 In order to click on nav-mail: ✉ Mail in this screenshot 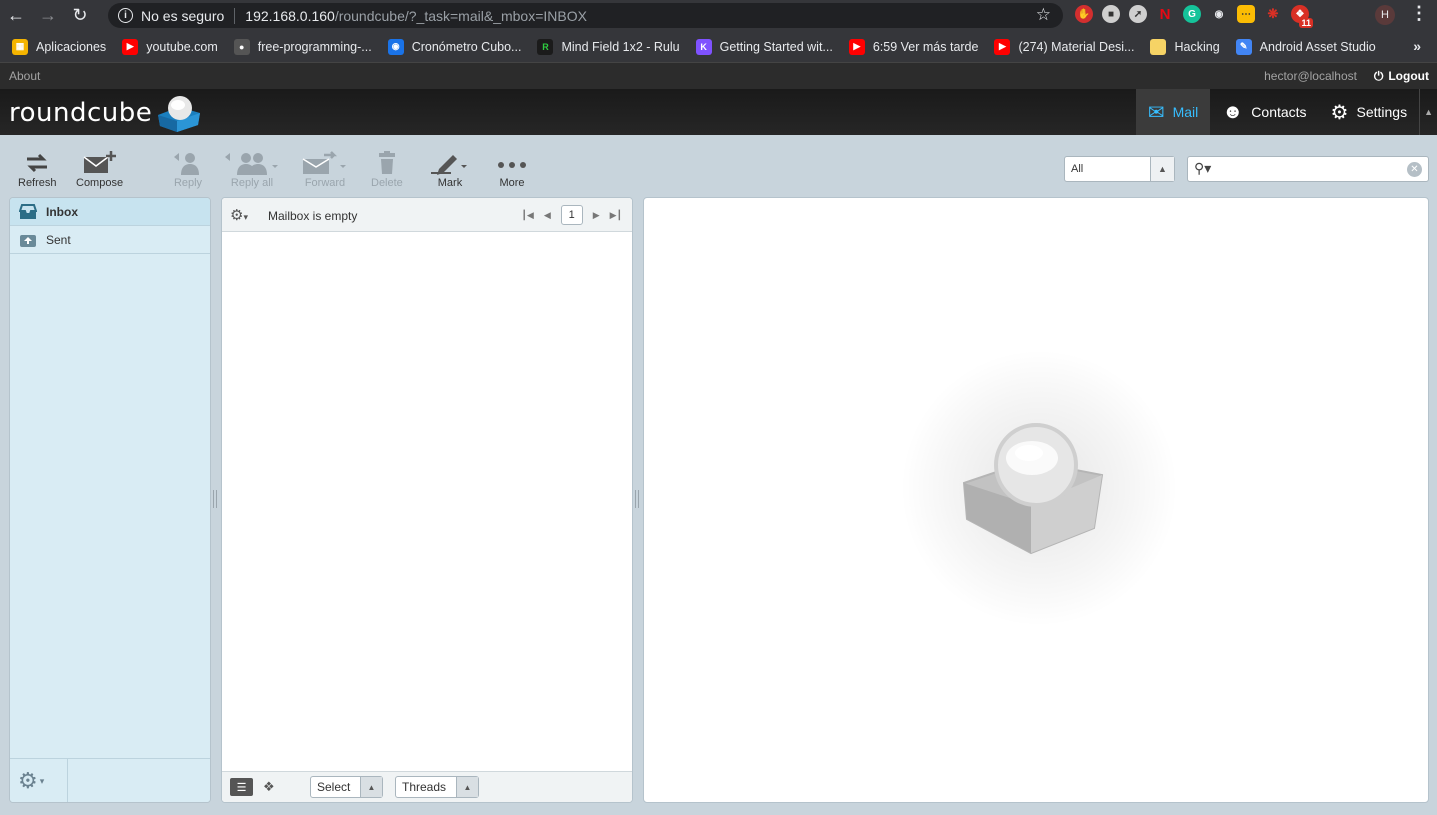, I will do `click(1173, 112)`.